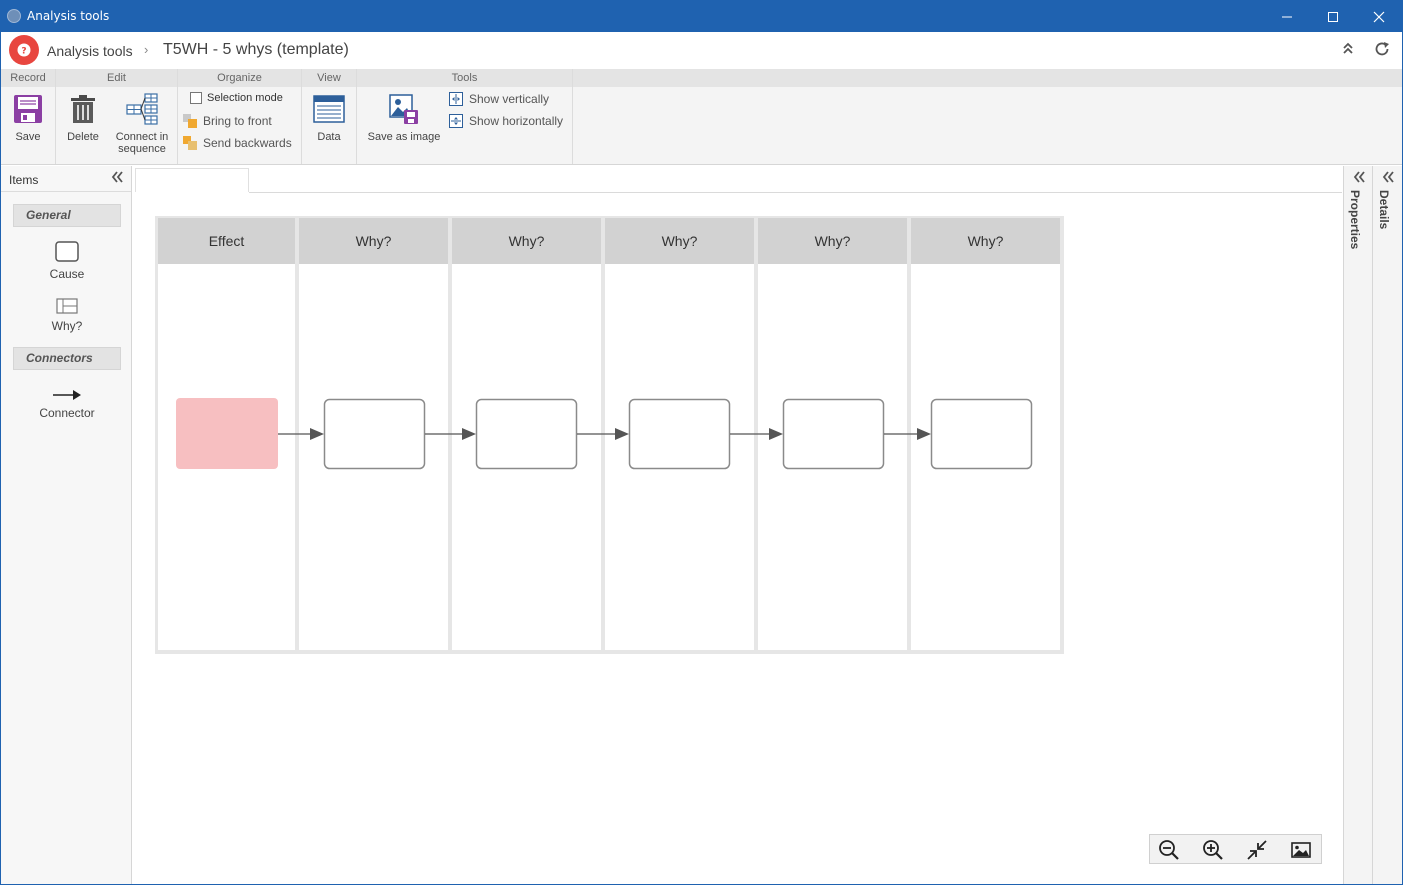 The image size is (1403, 885). I want to click on zoom-toolbar, so click(1235, 849).